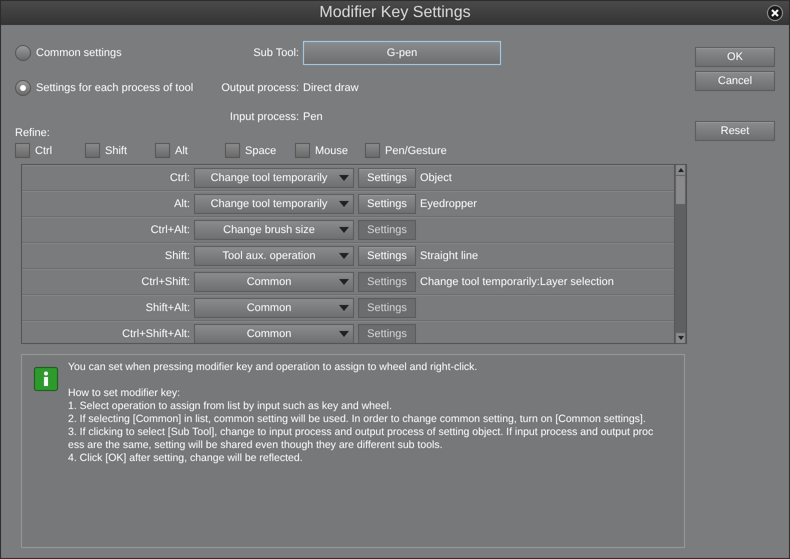 This screenshot has width=790, height=559. Describe the element at coordinates (79, 52) in the screenshot. I see `radio-label: Common settings` at that location.